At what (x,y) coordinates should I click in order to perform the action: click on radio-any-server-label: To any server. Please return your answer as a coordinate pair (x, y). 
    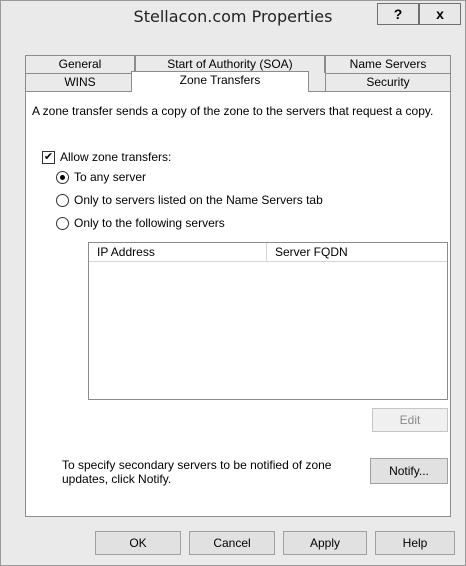
    Looking at the image, I should click on (110, 177).